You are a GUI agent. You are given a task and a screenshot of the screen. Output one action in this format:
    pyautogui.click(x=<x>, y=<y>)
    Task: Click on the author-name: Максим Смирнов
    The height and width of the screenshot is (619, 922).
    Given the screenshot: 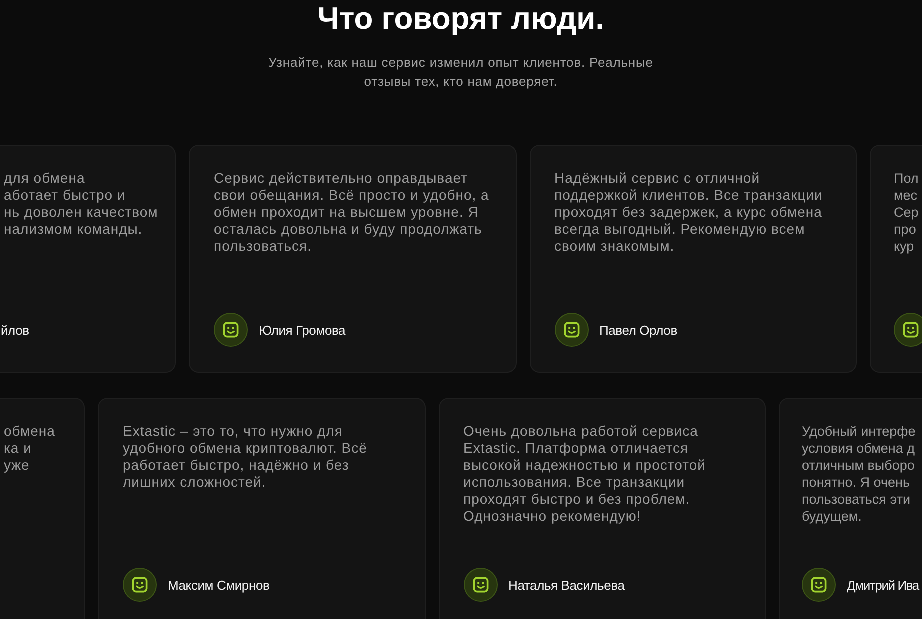 What is the action you would take?
    pyautogui.click(x=219, y=585)
    